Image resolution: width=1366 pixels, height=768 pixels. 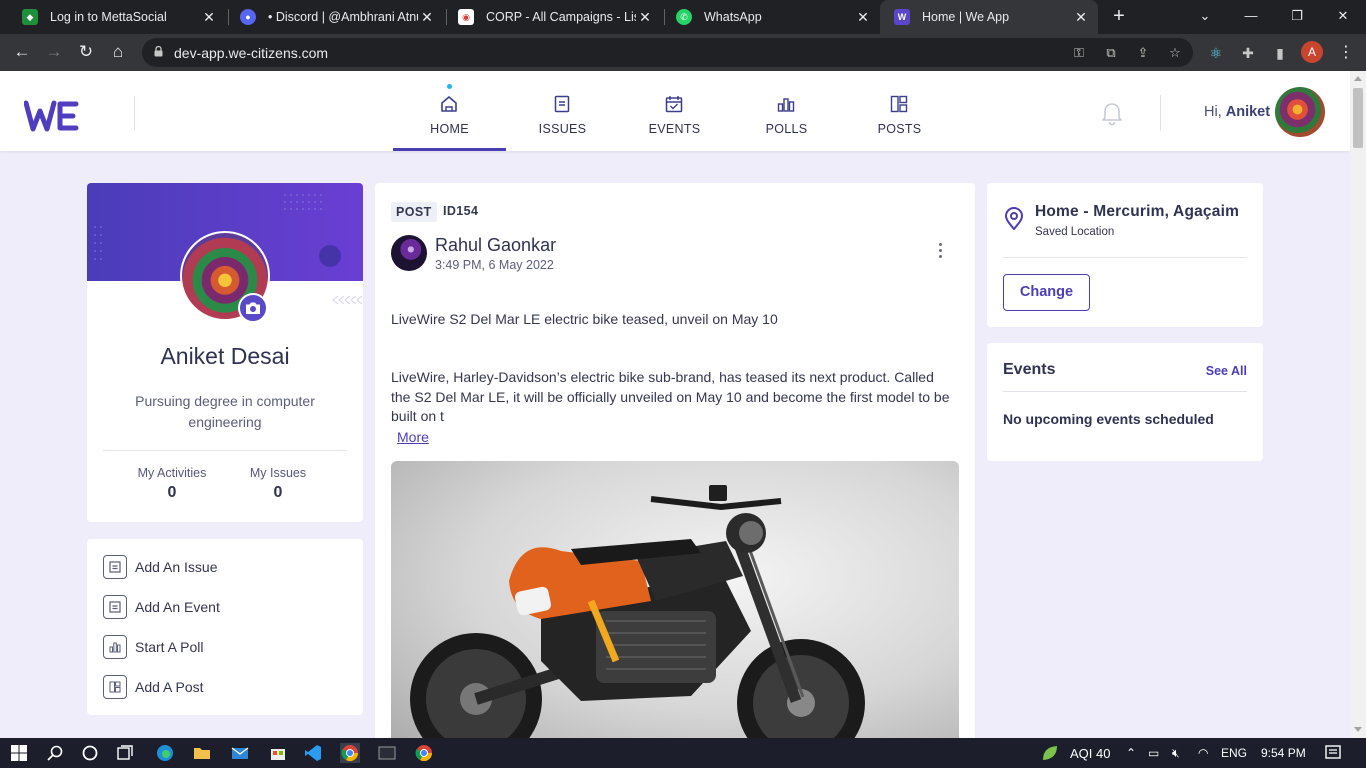 What do you see at coordinates (1226, 371) in the screenshot?
I see `see-all-events-link: See All` at bounding box center [1226, 371].